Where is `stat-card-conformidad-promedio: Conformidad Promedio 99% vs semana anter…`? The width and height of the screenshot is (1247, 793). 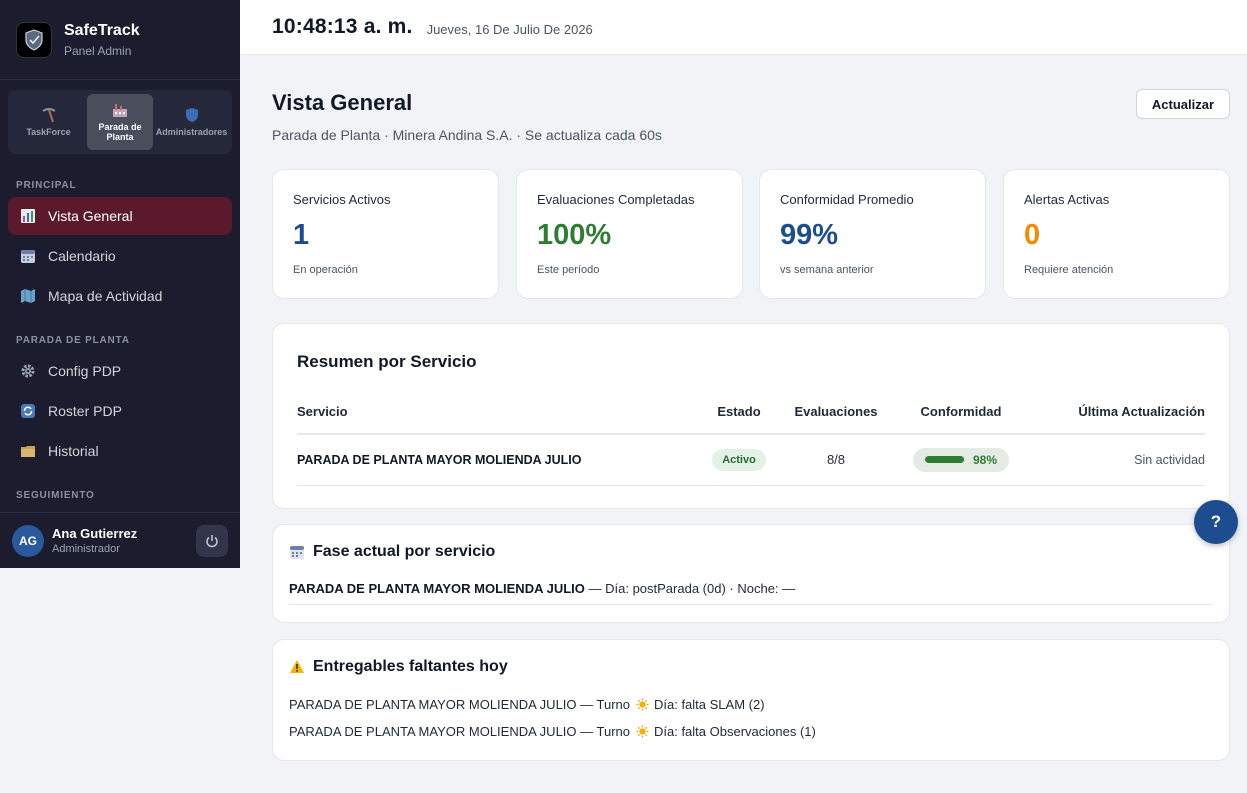
stat-card-conformidad-promedio: Conformidad Promedio 99% vs semana anter… is located at coordinates (872, 234).